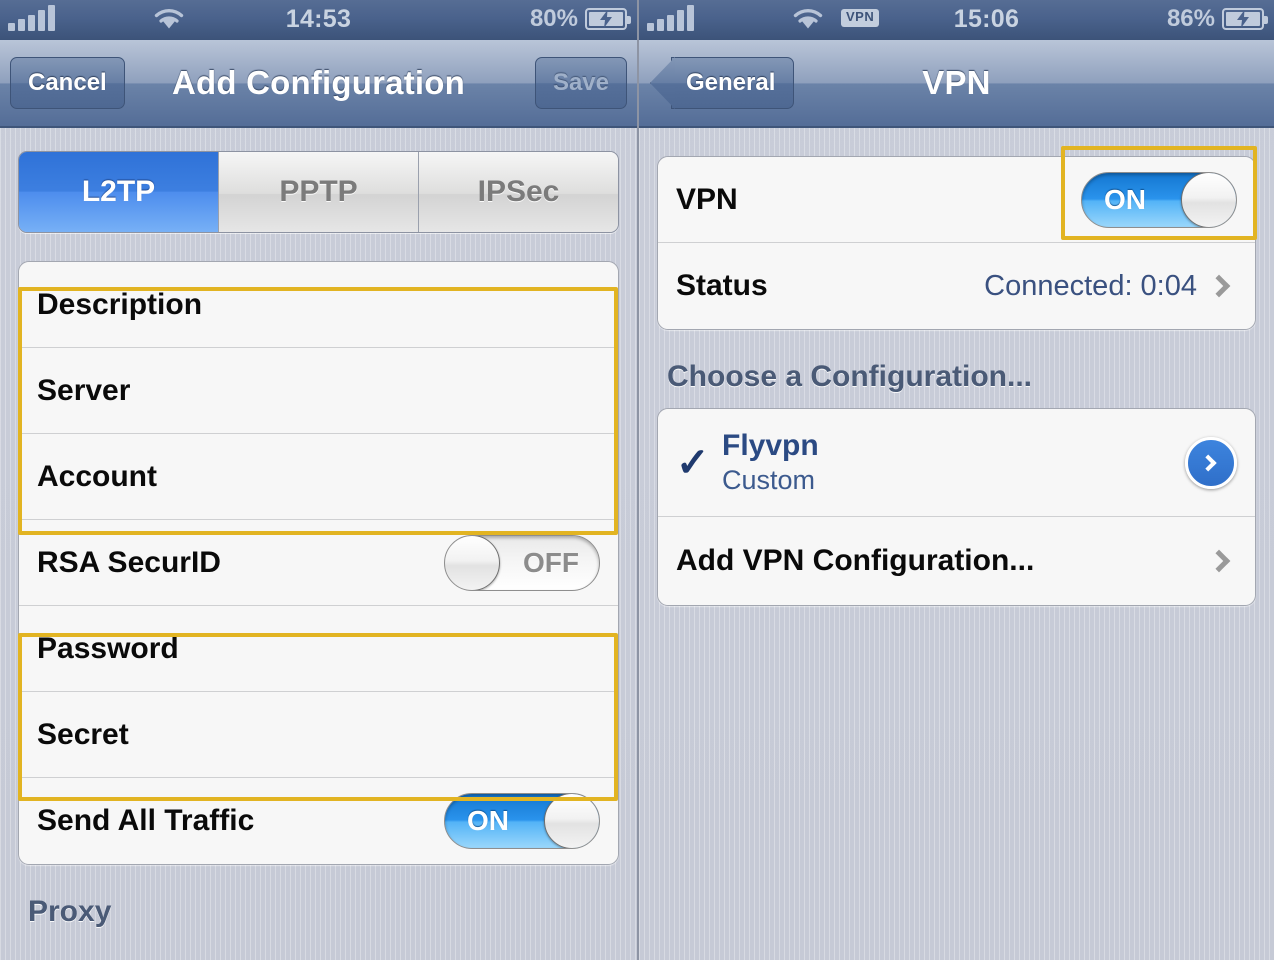 The width and height of the screenshot is (1274, 960). What do you see at coordinates (108, 648) in the screenshot?
I see `field-label-password: Password` at bounding box center [108, 648].